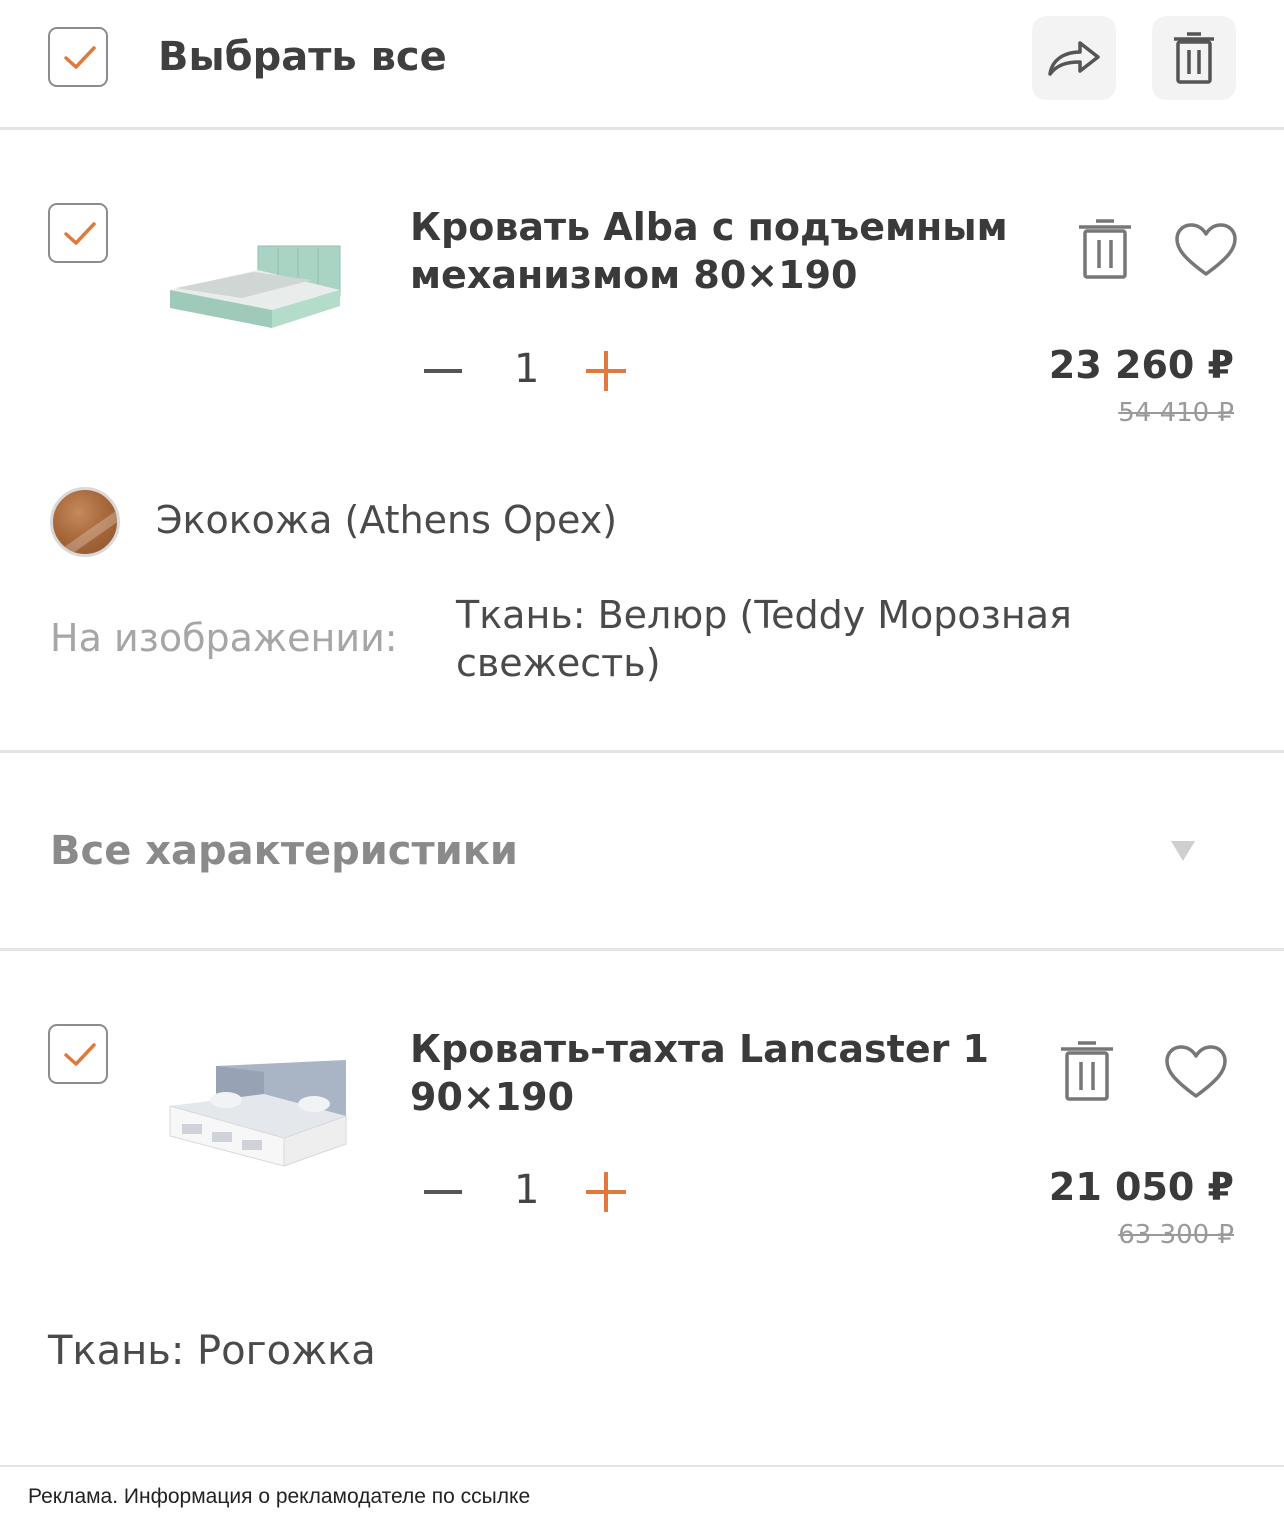  I want to click on image-caption-value-line2: свежесть), so click(558, 663).